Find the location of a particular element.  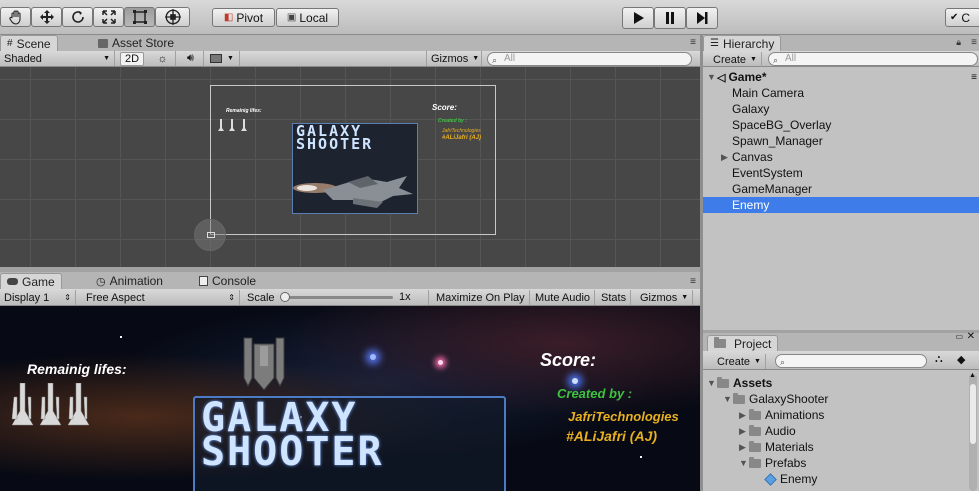

project-folder-label: Prefabs is located at coordinates (786, 463).